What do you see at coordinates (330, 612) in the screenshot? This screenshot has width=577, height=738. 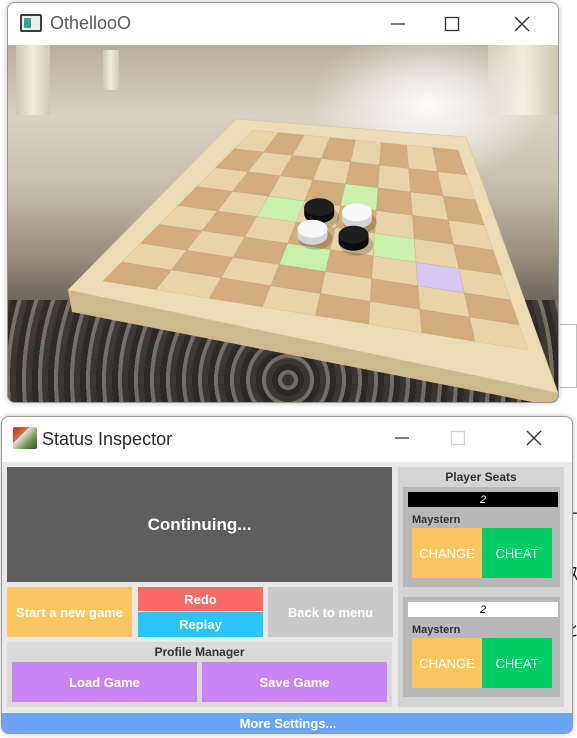 I see `back-to-menu-button: Back to menu` at bounding box center [330, 612].